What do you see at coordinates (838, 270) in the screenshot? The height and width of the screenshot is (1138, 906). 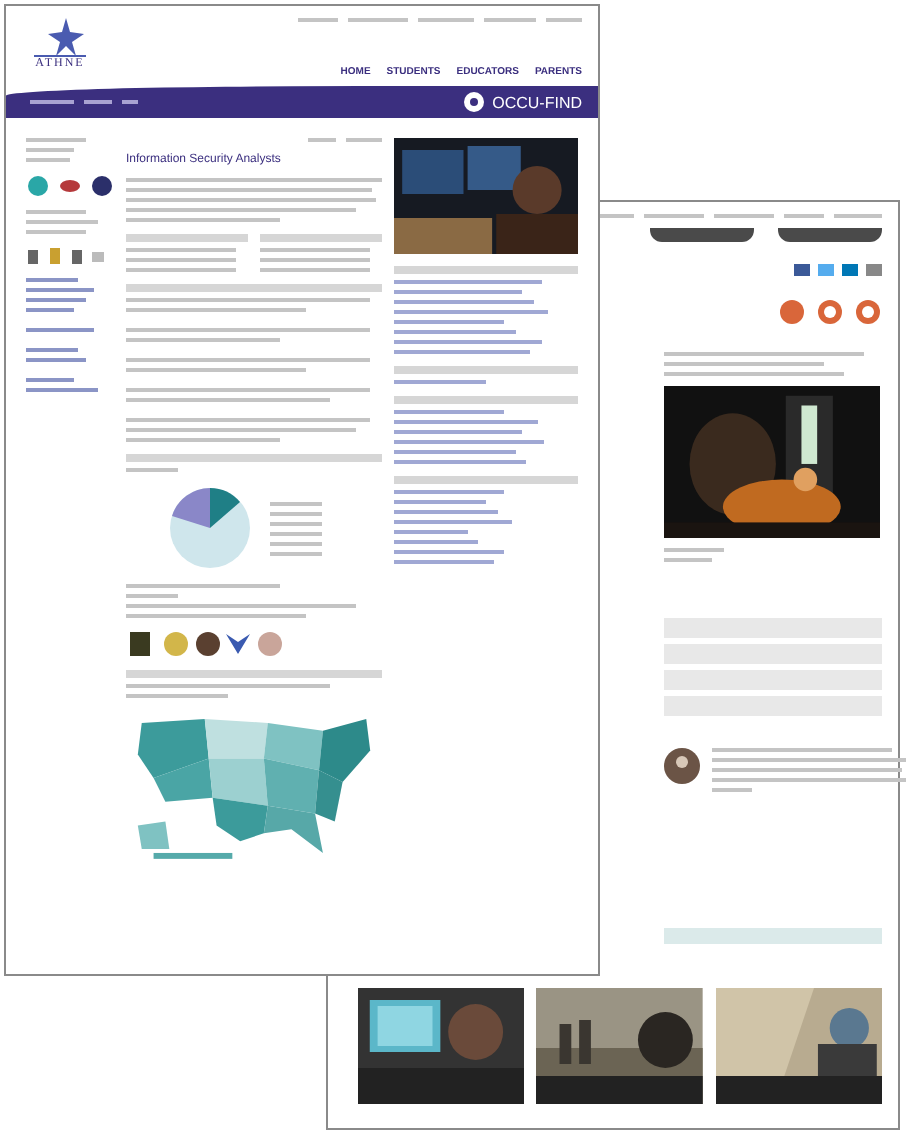 I see `social-icons-drawing` at bounding box center [838, 270].